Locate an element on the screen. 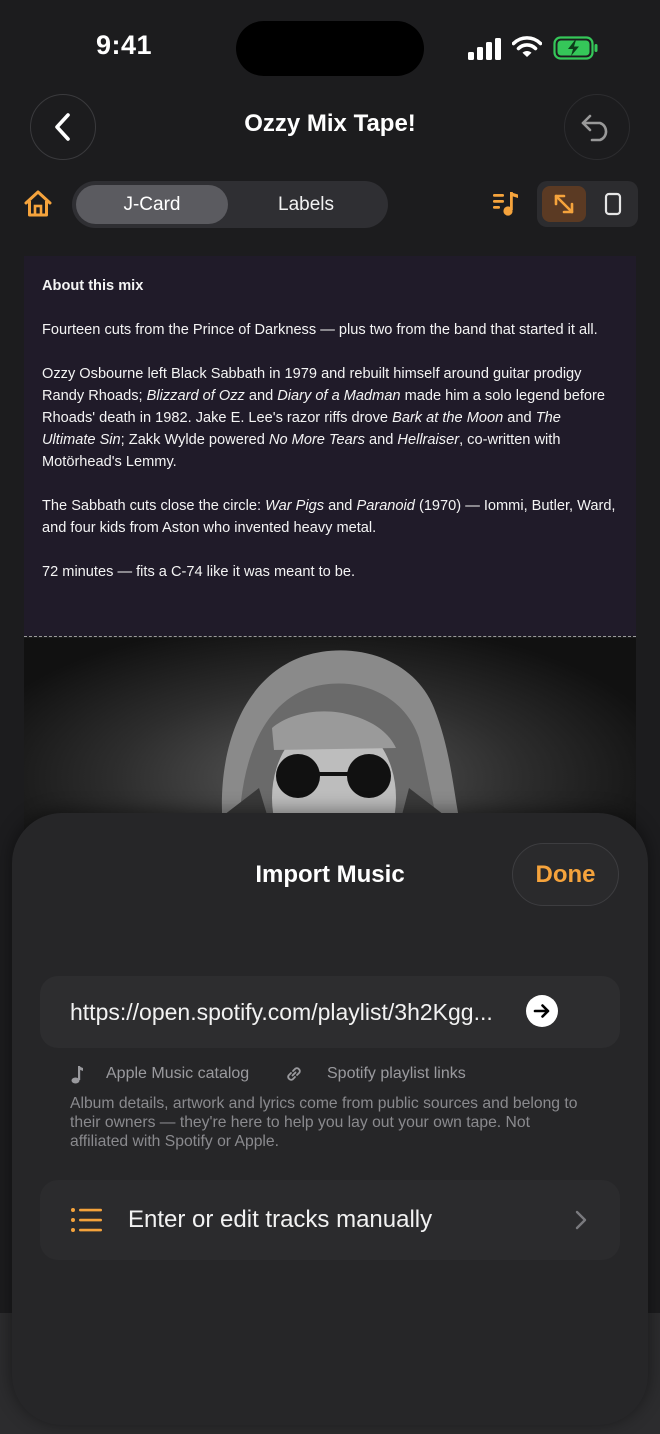 The image size is (660, 1434). manual-entry-row: Enter or edit tracks manually is located at coordinates (330, 1220).